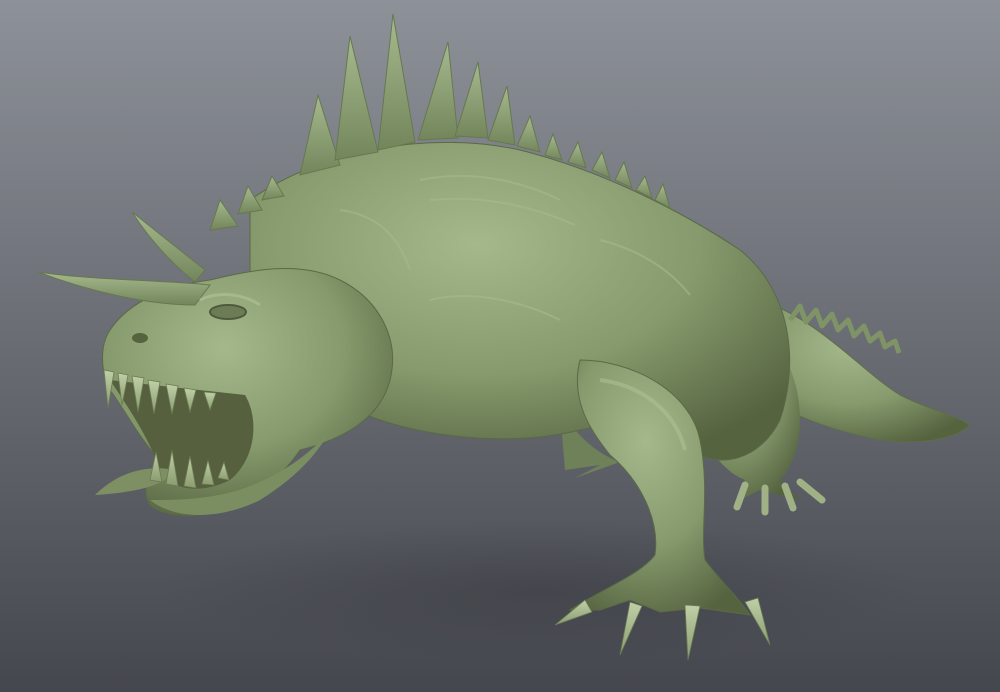 The image size is (1000, 692). What do you see at coordinates (228, 312) in the screenshot?
I see `eye` at bounding box center [228, 312].